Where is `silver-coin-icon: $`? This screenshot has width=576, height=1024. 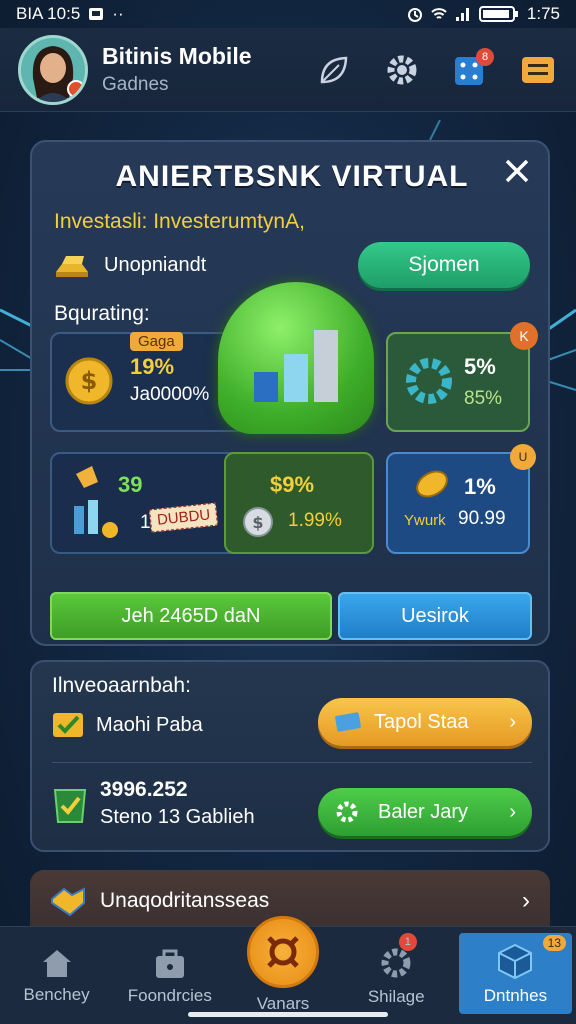
silver-coin-icon: $ is located at coordinates (258, 522).